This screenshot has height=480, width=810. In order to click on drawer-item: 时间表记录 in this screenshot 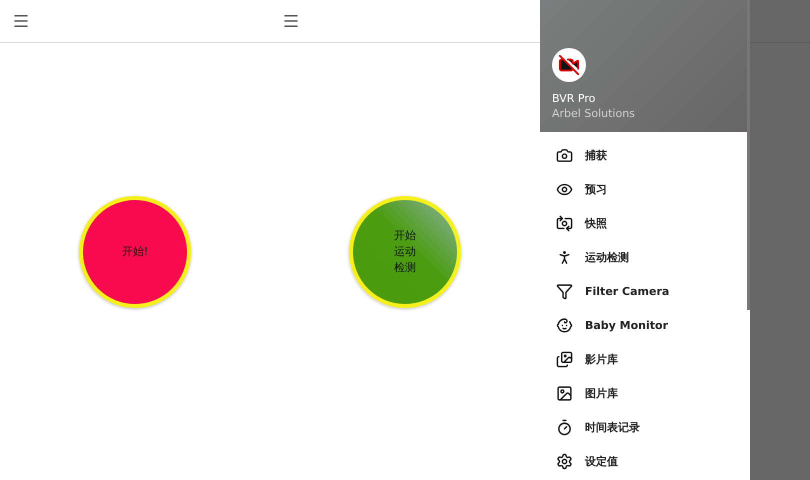, I will do `click(645, 427)`.